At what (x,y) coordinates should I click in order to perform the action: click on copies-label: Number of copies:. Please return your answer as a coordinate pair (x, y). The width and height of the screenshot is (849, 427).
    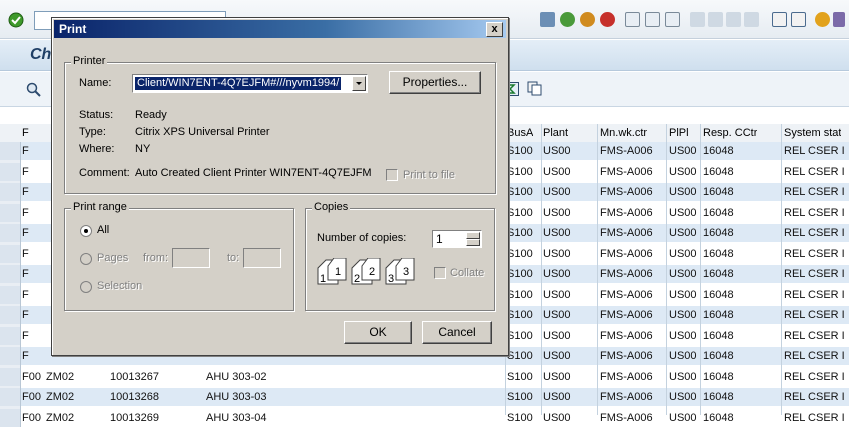
    Looking at the image, I should click on (362, 238).